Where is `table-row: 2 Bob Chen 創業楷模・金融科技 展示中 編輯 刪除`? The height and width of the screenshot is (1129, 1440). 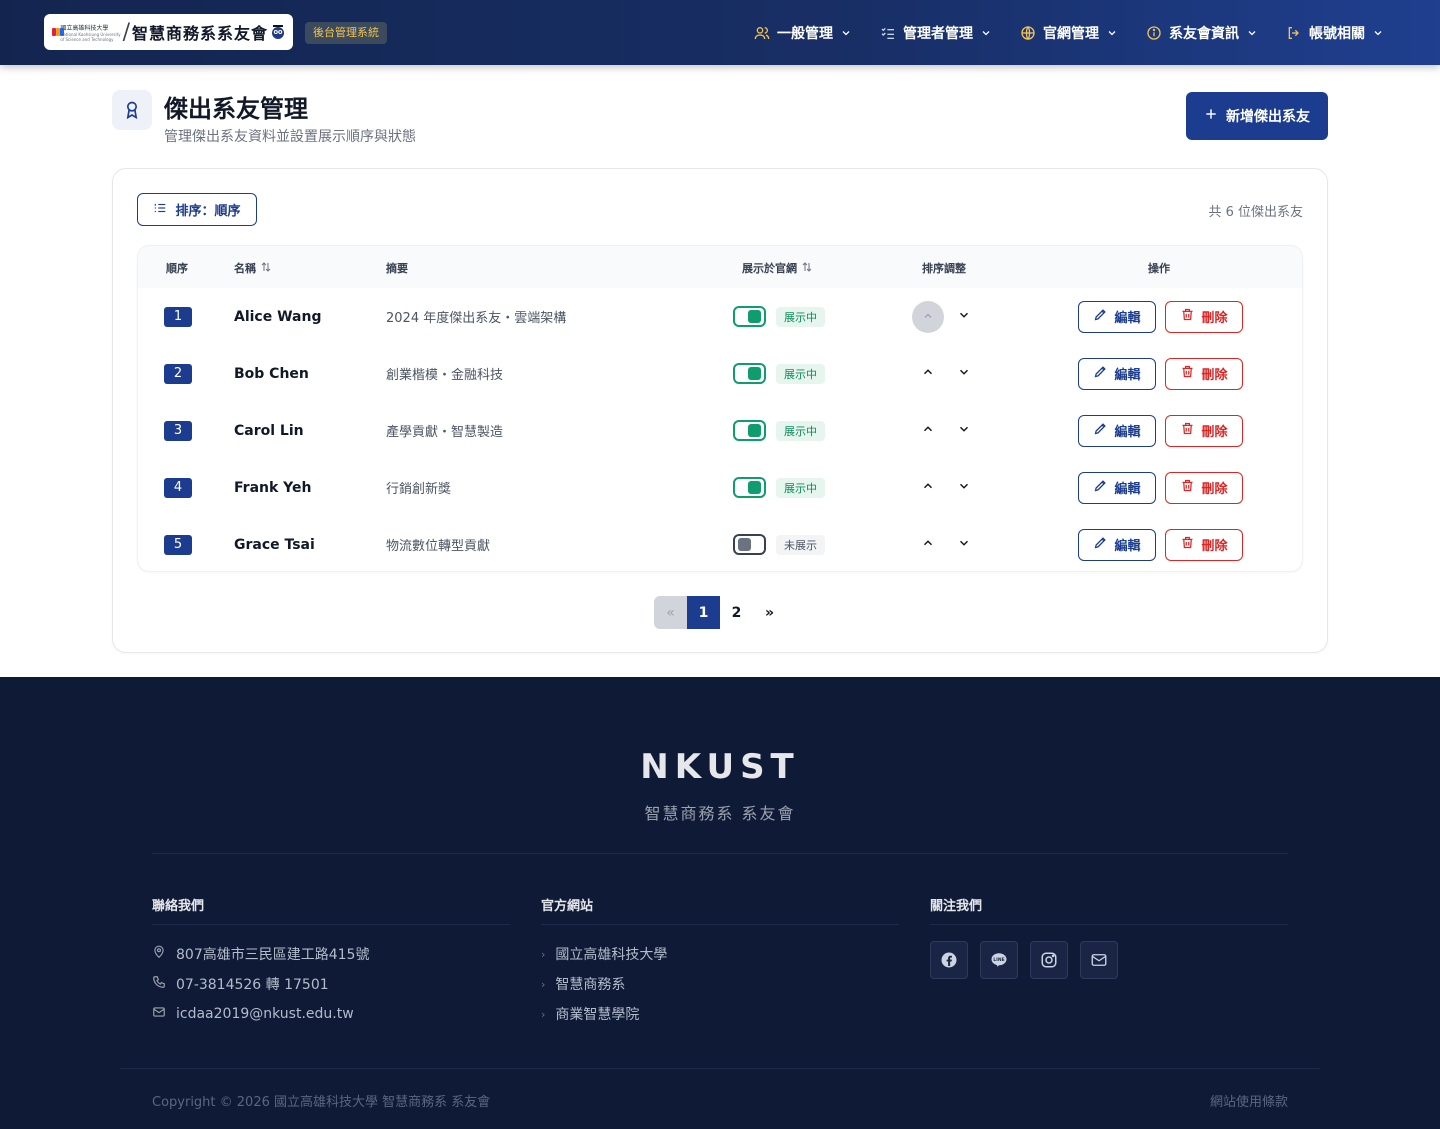
table-row: 2 Bob Chen 創業楷模・金融科技 展示中 編輯 刪除 is located at coordinates (720, 373).